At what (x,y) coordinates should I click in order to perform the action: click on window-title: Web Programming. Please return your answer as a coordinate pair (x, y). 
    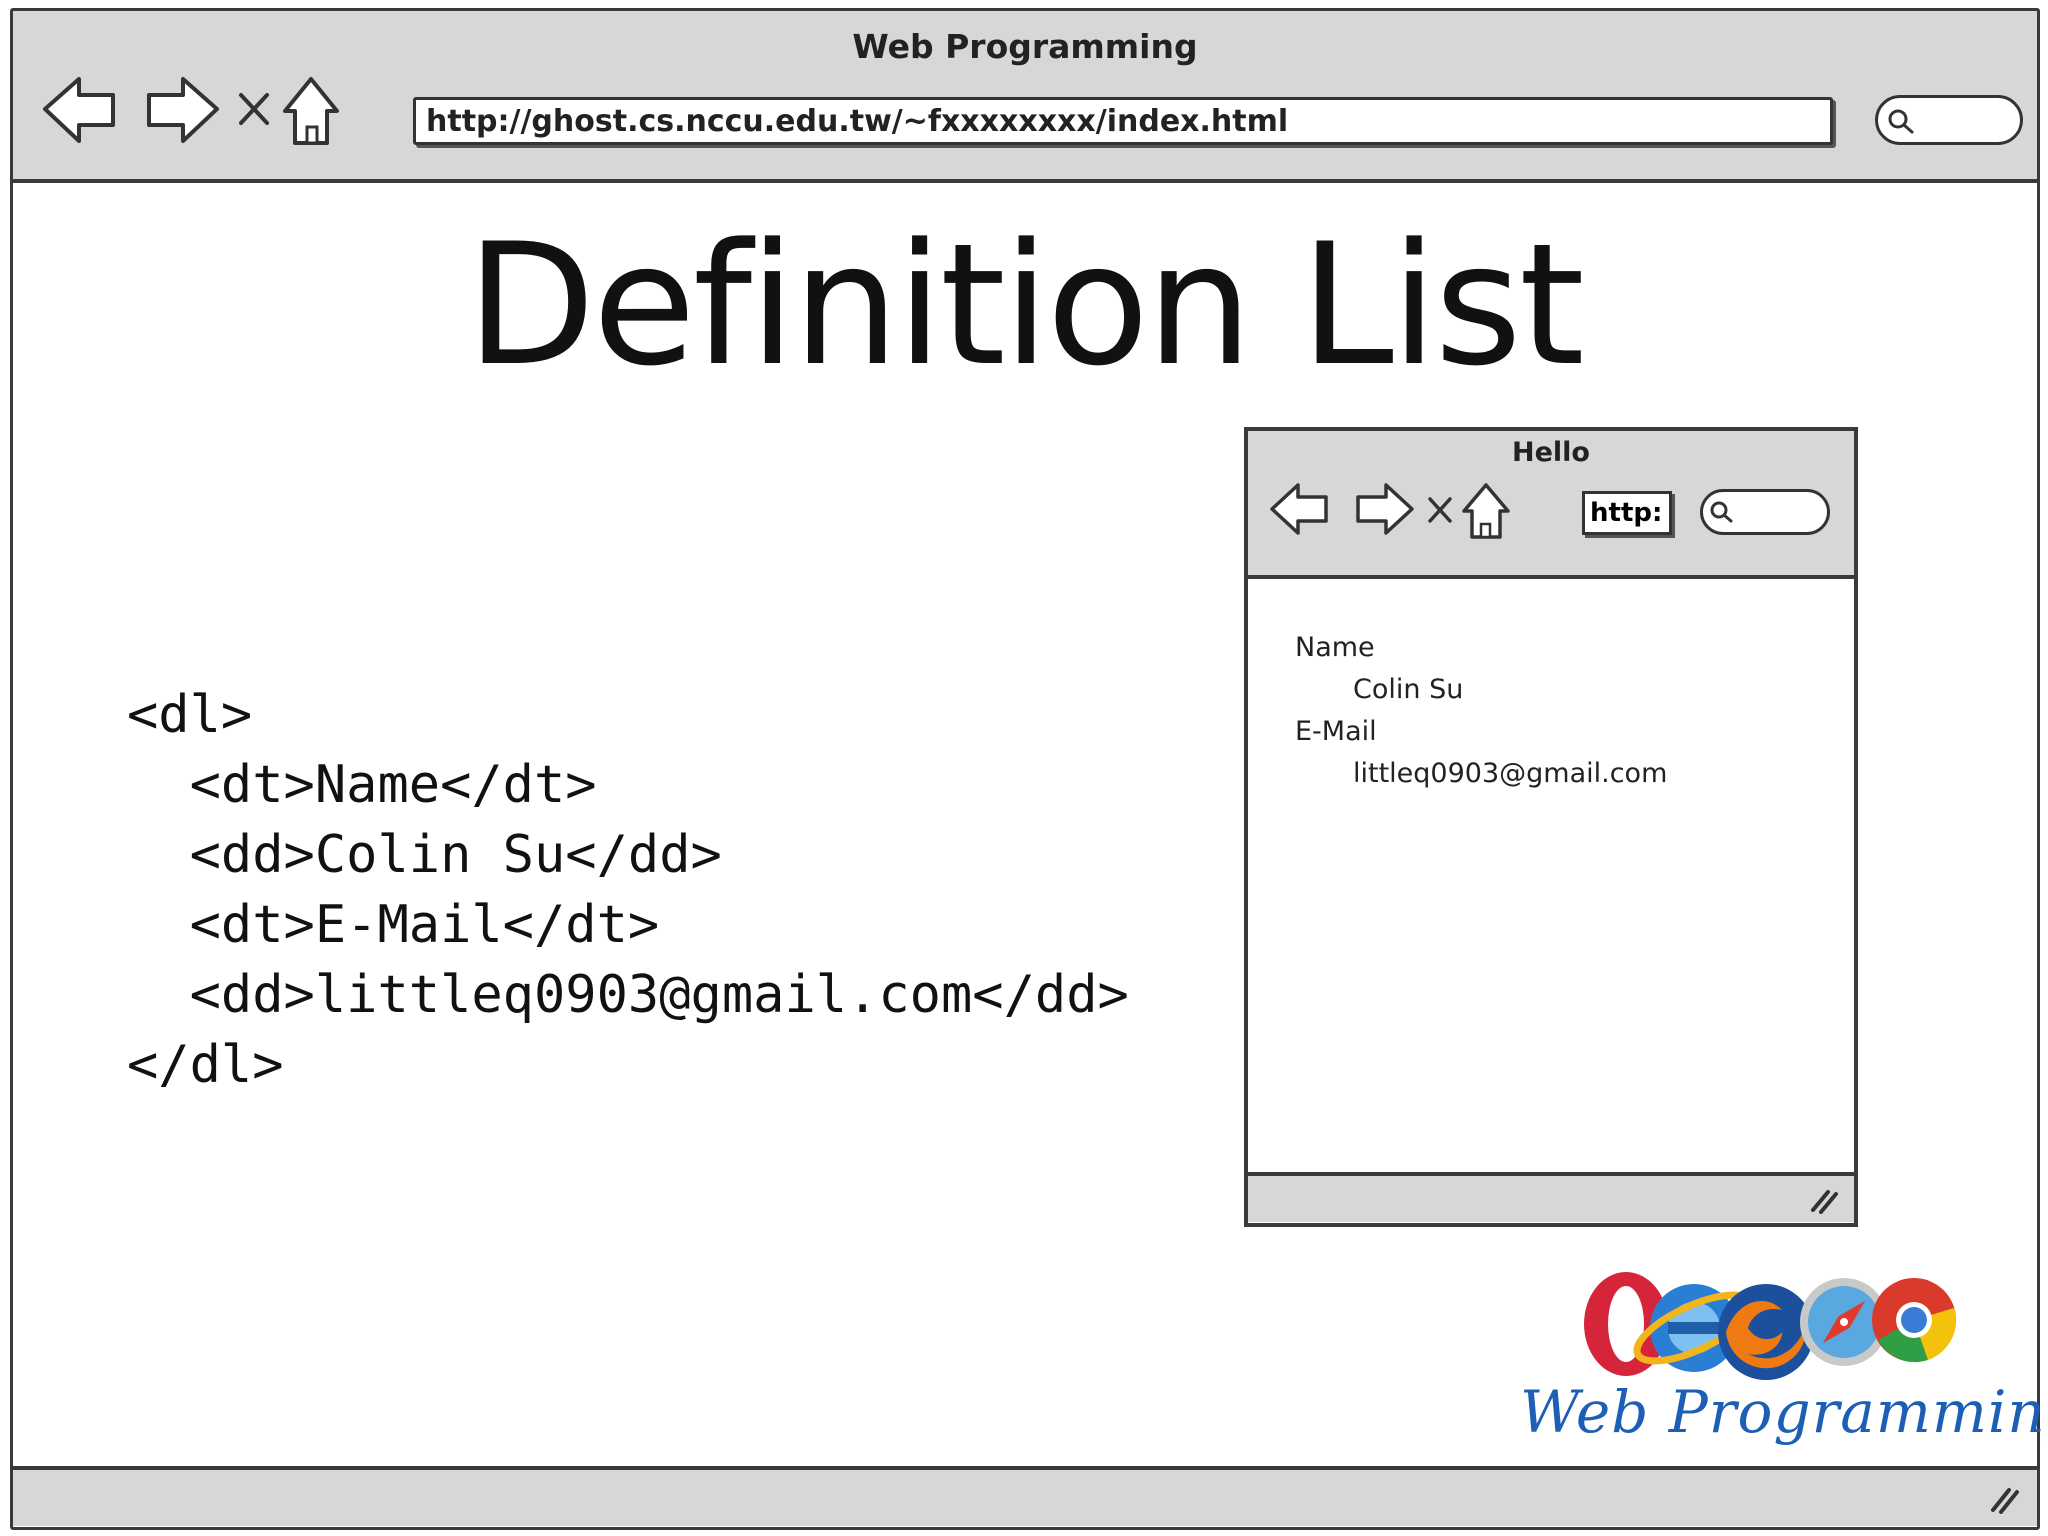
    Looking at the image, I should click on (1025, 46).